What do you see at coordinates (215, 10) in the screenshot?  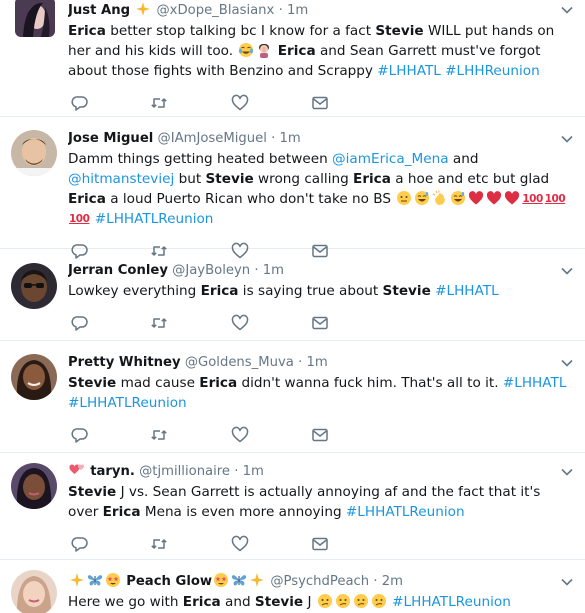 I see `handle: @xDope_Blasianx` at bounding box center [215, 10].